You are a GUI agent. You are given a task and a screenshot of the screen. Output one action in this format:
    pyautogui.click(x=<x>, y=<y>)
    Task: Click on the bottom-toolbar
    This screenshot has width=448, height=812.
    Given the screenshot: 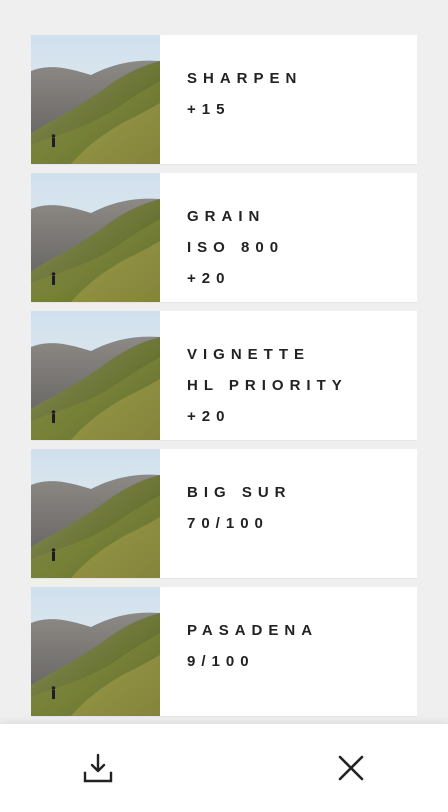 What is the action you would take?
    pyautogui.click(x=224, y=768)
    